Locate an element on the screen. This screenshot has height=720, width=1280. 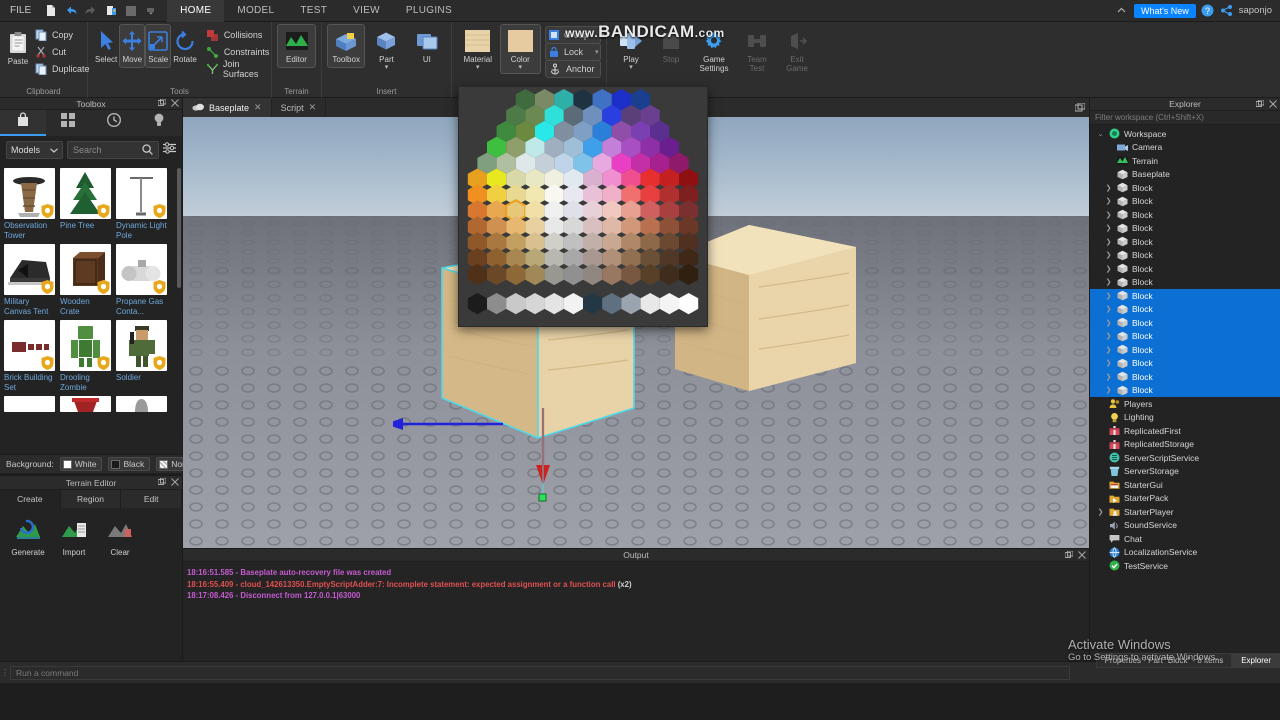
game-settings-button: Game Settings is located at coordinates (714, 50).